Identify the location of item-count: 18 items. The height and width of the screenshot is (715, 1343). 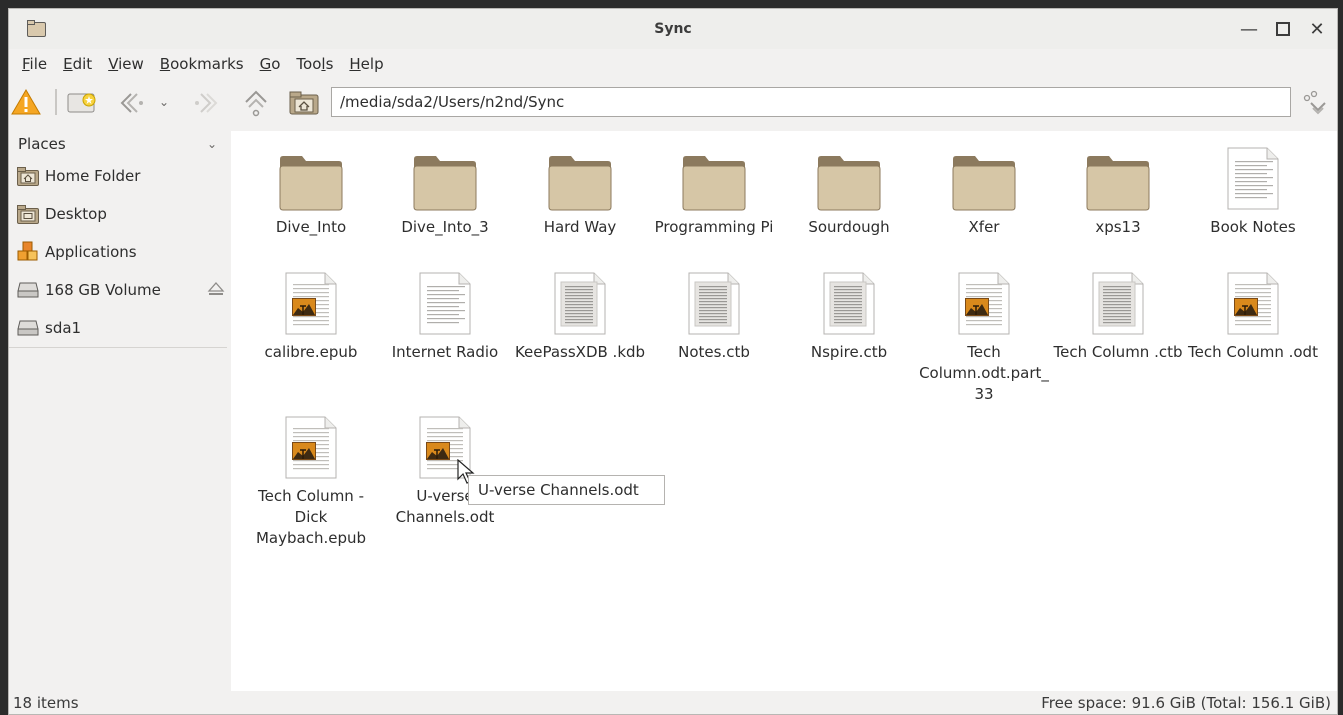
(46, 703).